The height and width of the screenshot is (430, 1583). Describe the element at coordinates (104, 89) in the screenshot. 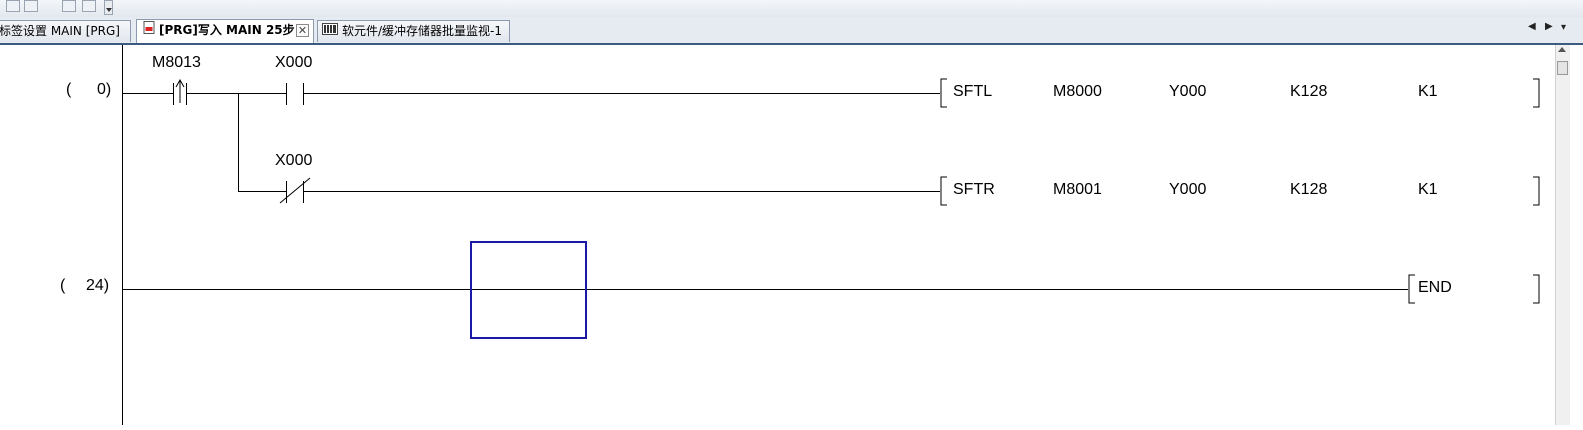

I see `step-number: 0)` at that location.